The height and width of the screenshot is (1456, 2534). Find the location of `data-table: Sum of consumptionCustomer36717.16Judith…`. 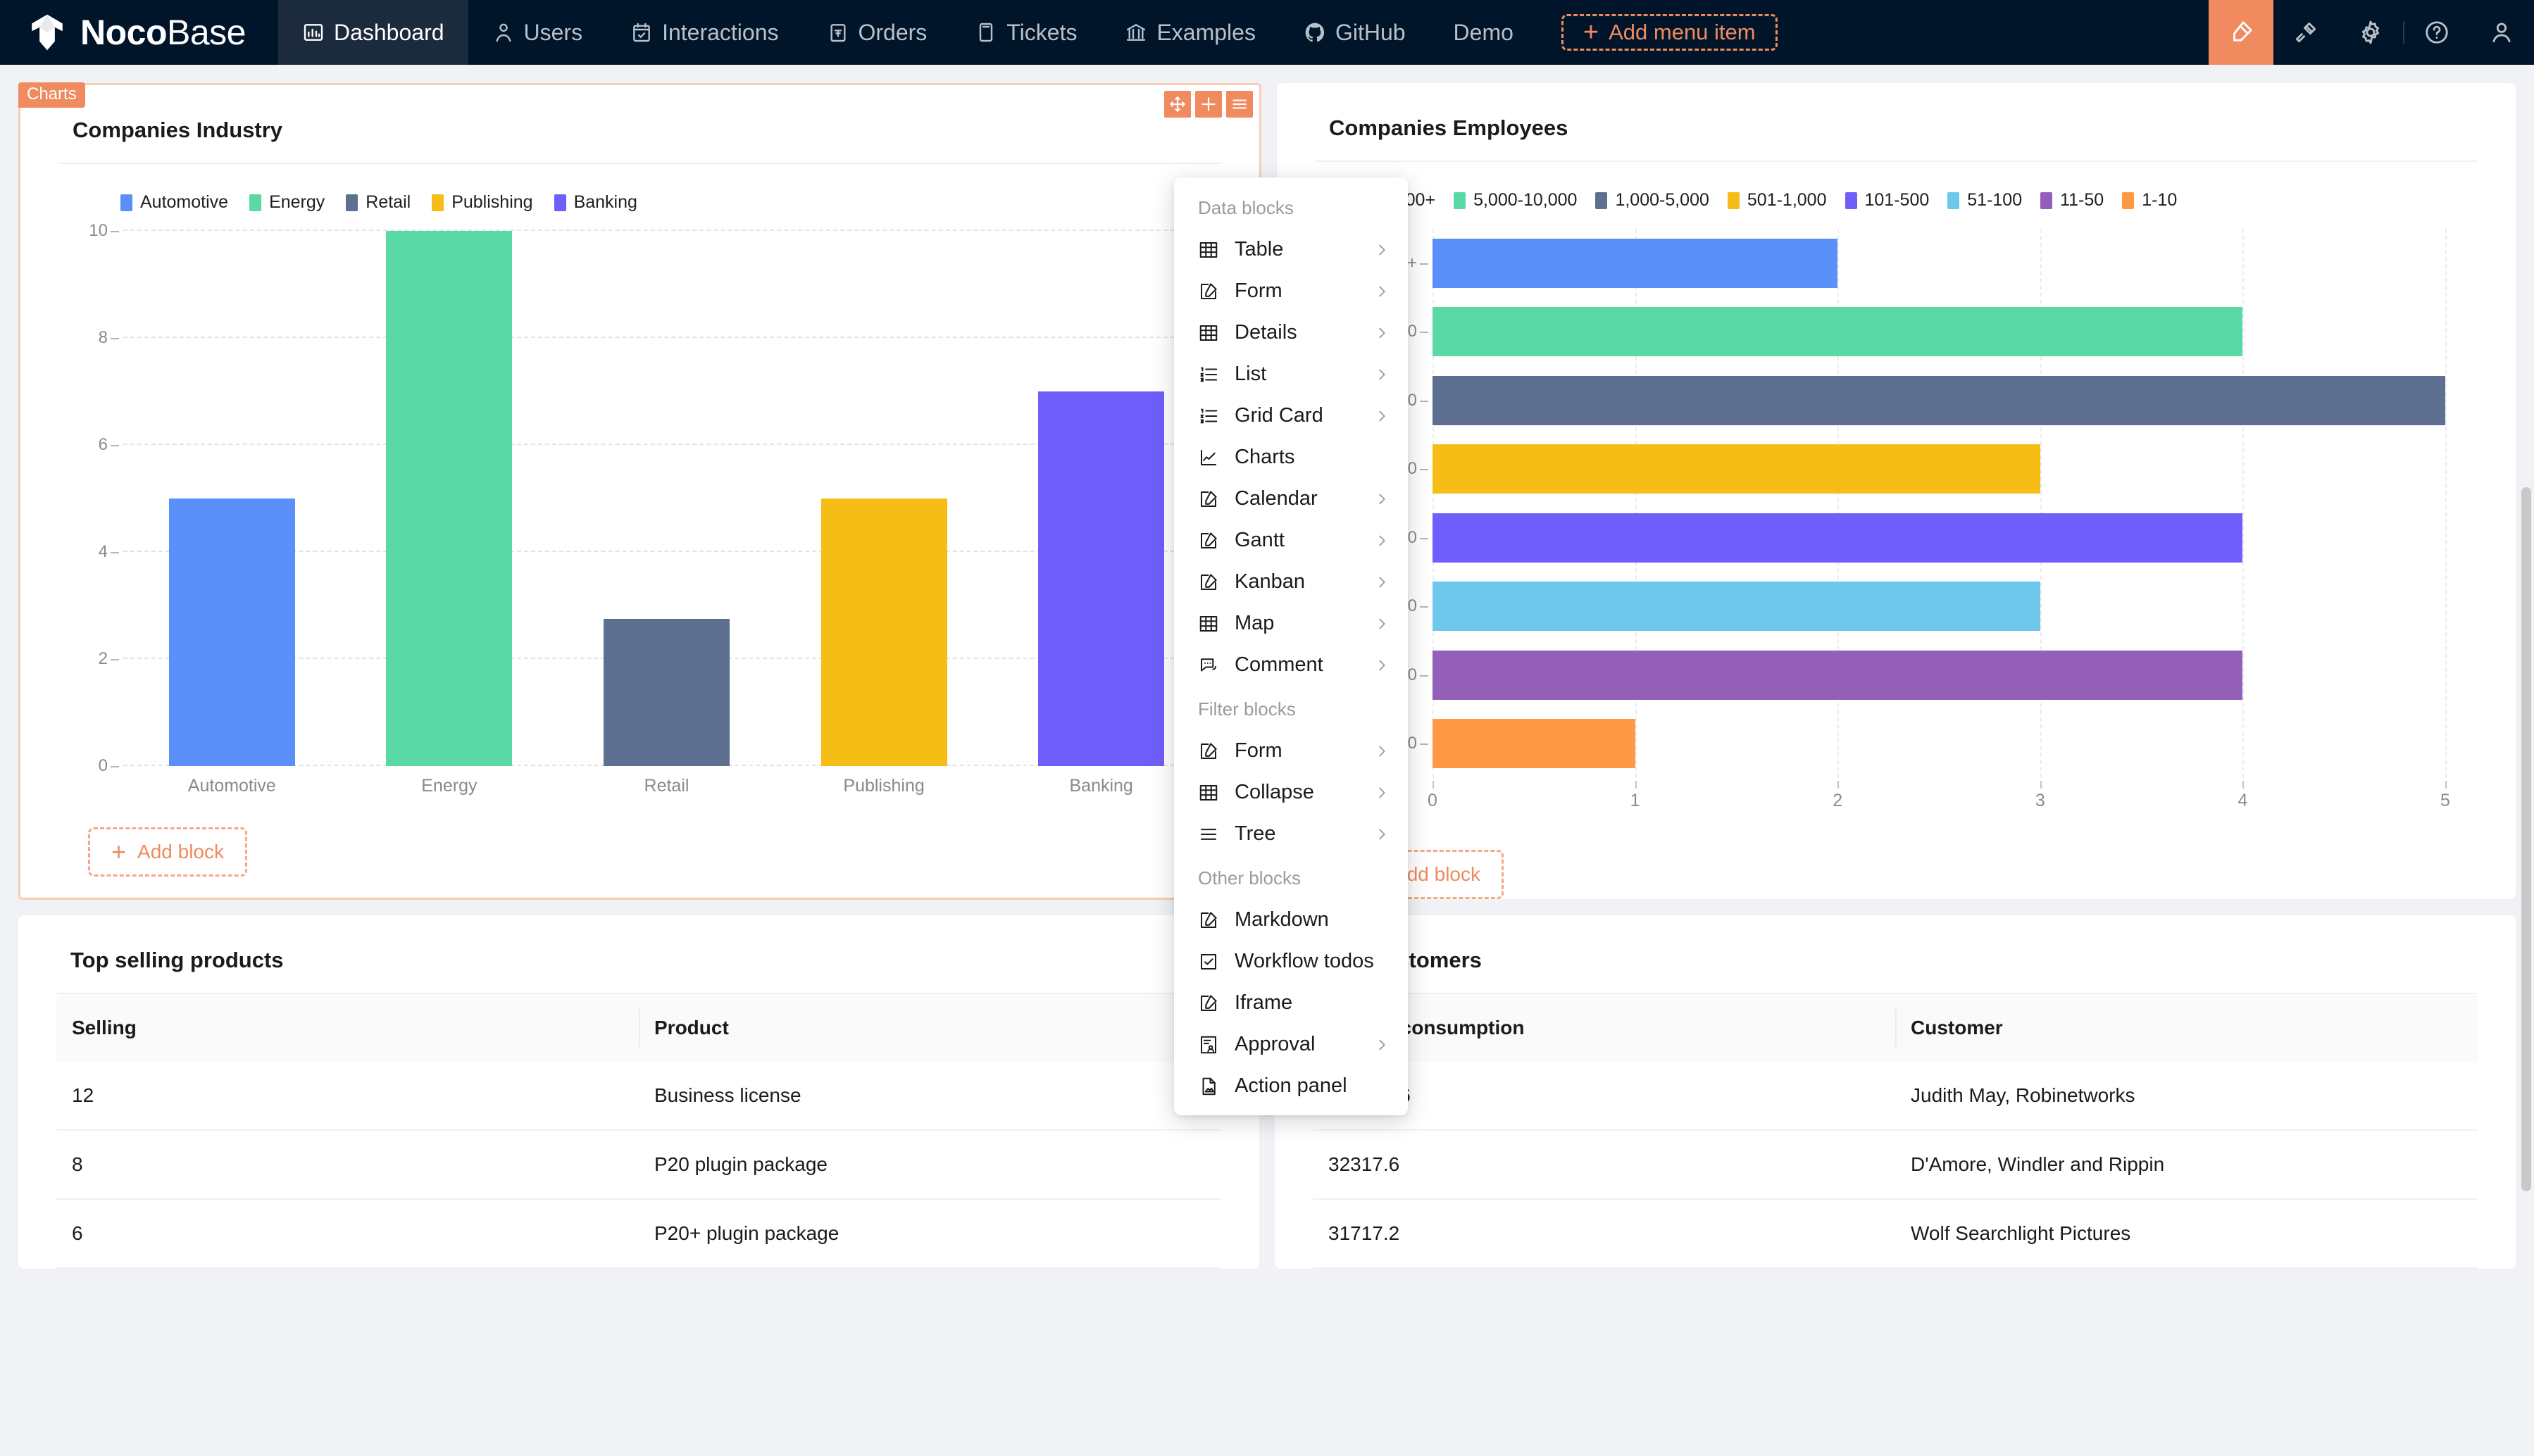

data-table: Sum of consumptionCustomer36717.16Judith… is located at coordinates (1895, 1131).